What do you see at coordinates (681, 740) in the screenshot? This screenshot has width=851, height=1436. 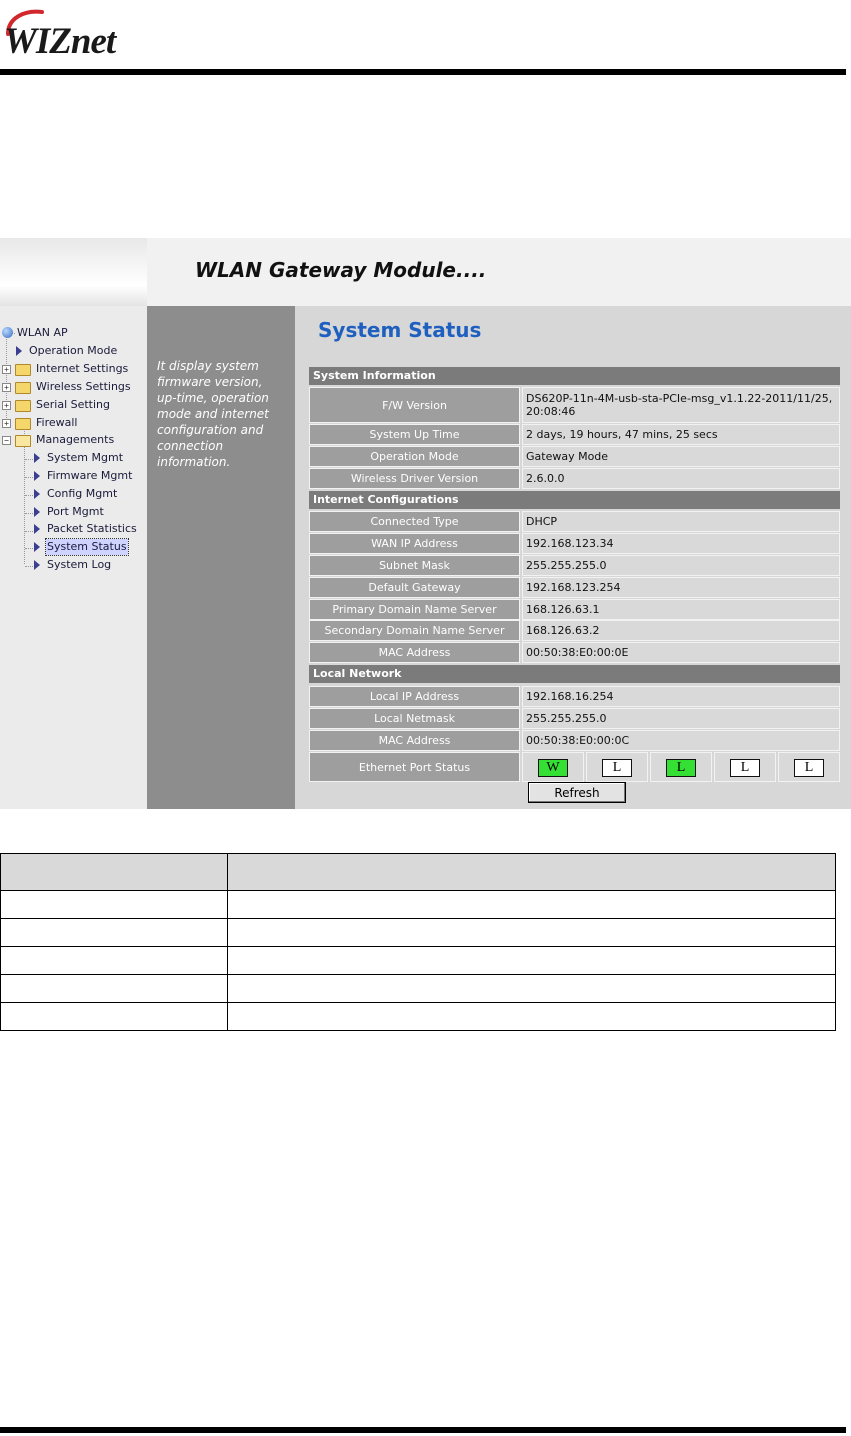 I see `row-value: 00:50:38:E0:00:0C` at bounding box center [681, 740].